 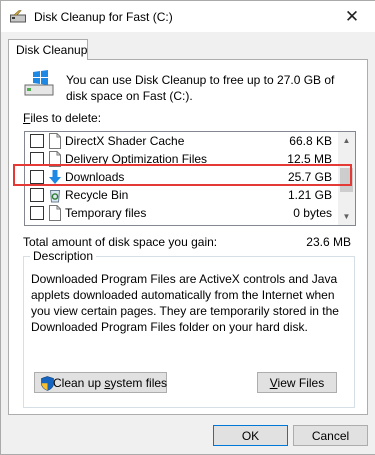 I want to click on file-size: 25.7 GB, so click(x=309, y=177).